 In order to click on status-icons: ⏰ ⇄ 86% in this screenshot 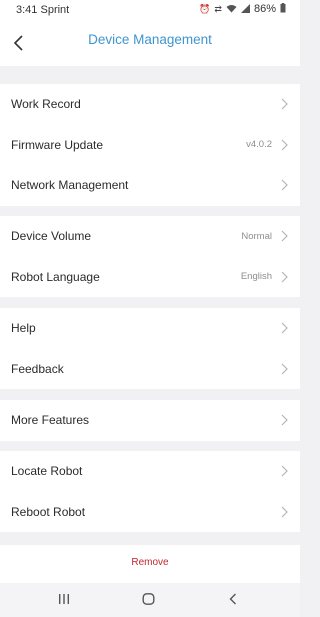, I will do `click(242, 9)`.